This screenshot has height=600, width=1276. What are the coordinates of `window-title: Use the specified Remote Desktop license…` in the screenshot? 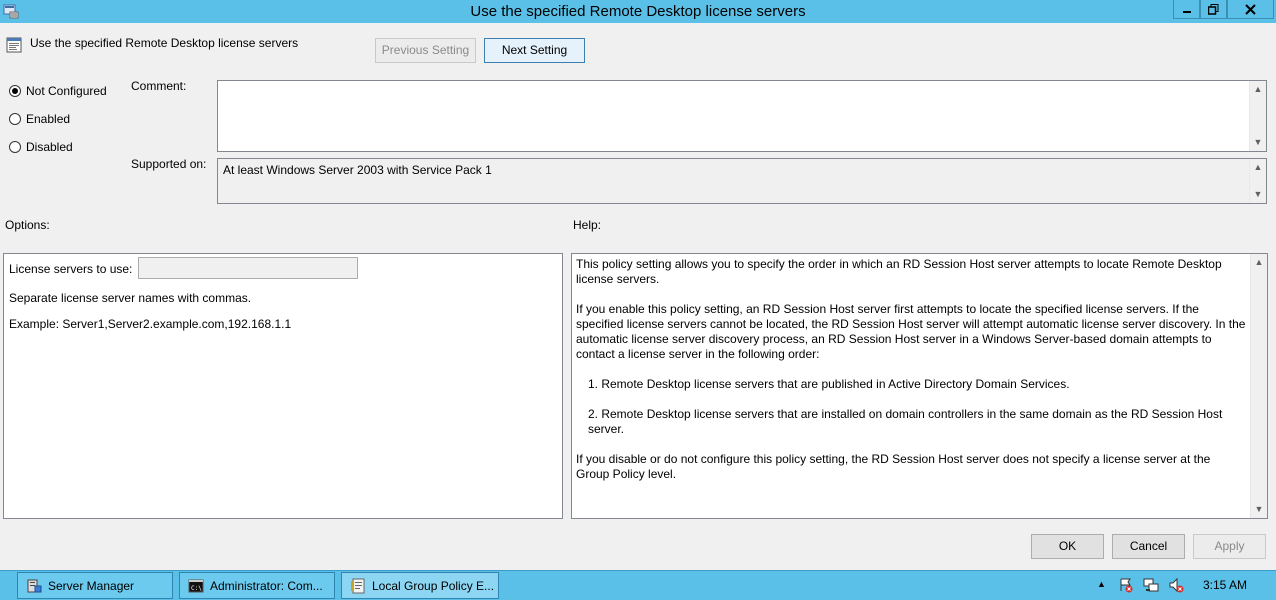 It's located at (638, 11).